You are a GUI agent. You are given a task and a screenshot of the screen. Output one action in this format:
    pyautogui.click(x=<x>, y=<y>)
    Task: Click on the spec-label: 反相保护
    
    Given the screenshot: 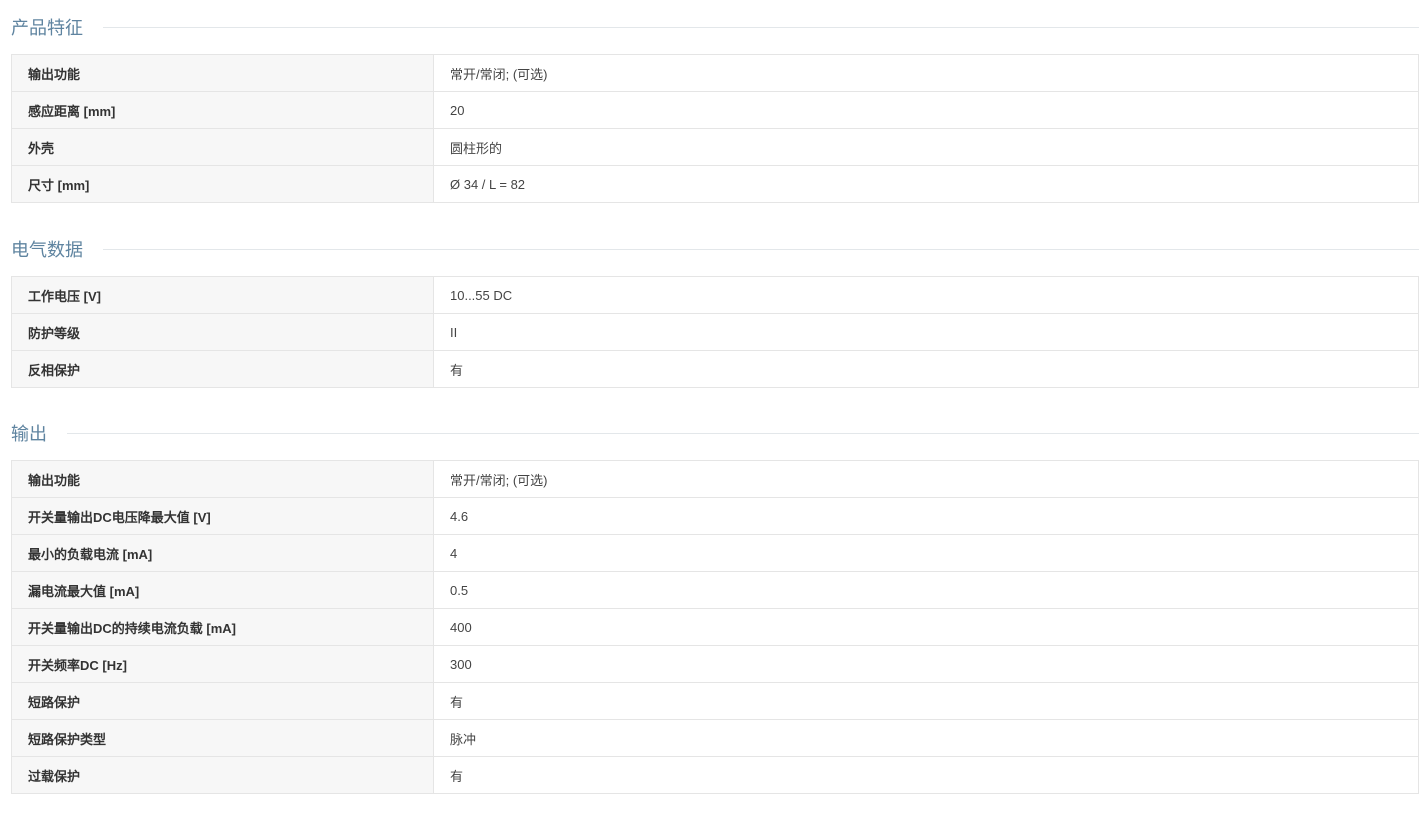 What is the action you would take?
    pyautogui.click(x=222, y=369)
    